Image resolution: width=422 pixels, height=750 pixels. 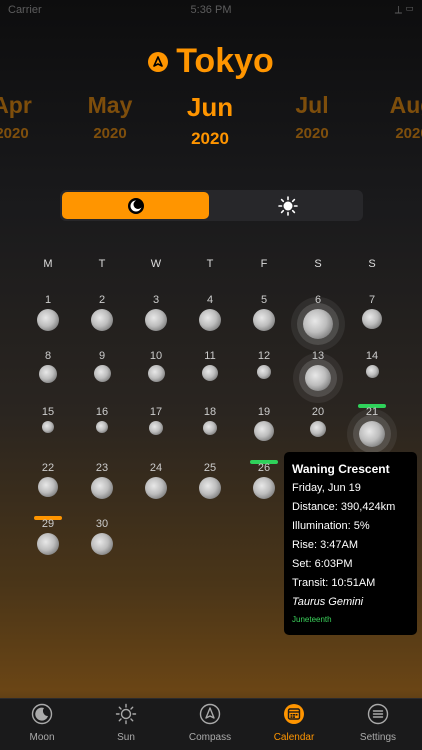 I want to click on popup-set: Set: 6:03PM, so click(x=322, y=564).